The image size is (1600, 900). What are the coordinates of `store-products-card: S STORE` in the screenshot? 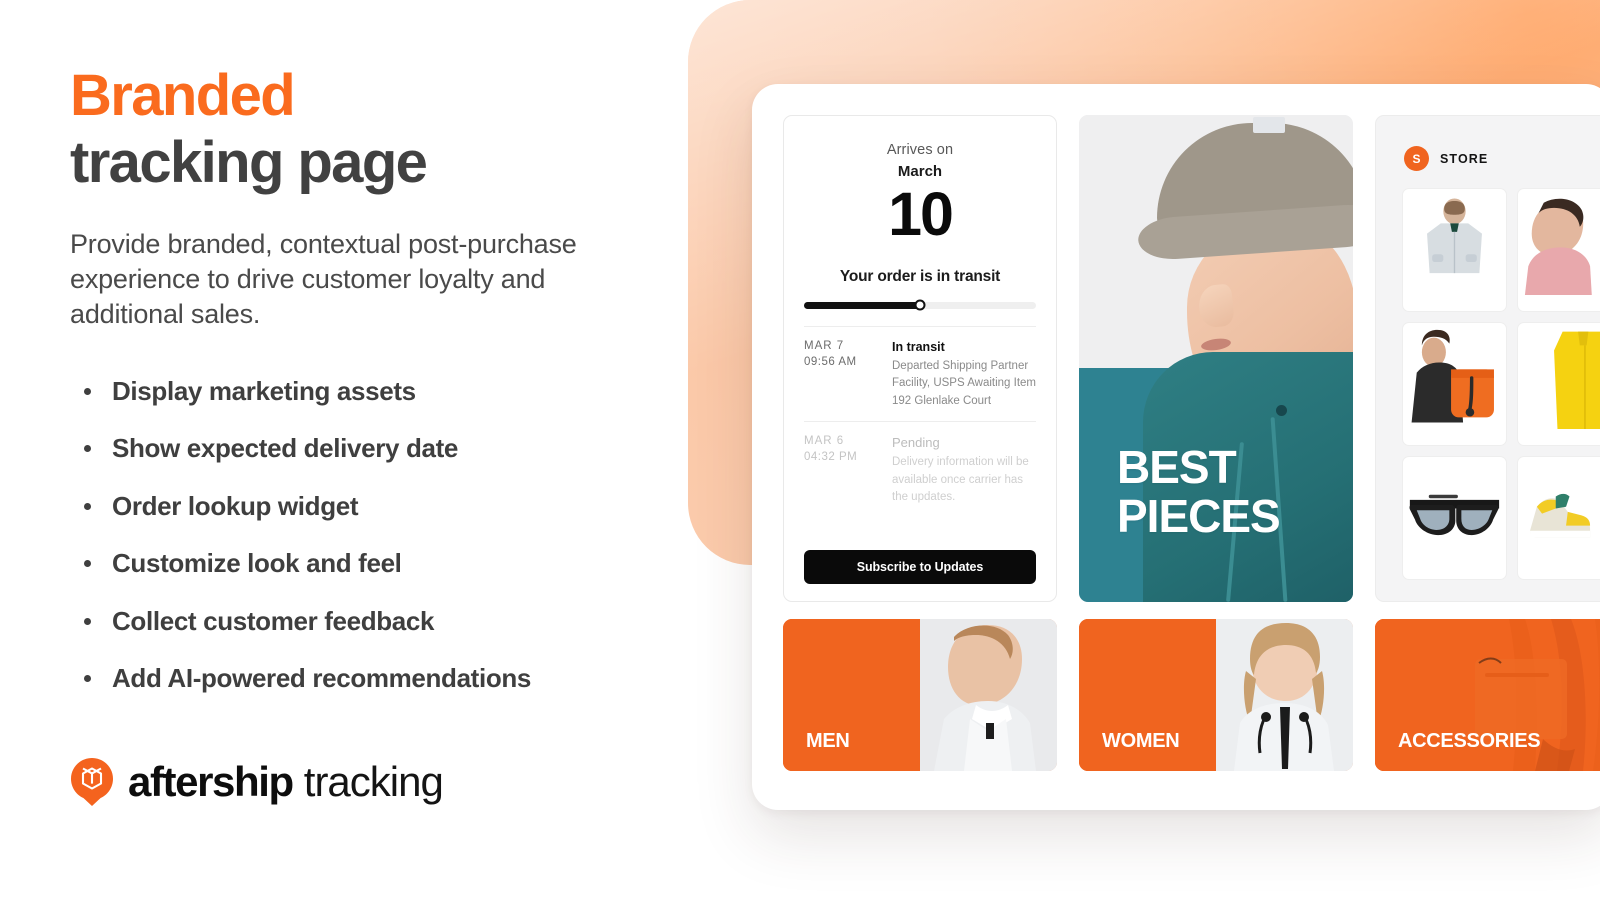 It's located at (1487, 358).